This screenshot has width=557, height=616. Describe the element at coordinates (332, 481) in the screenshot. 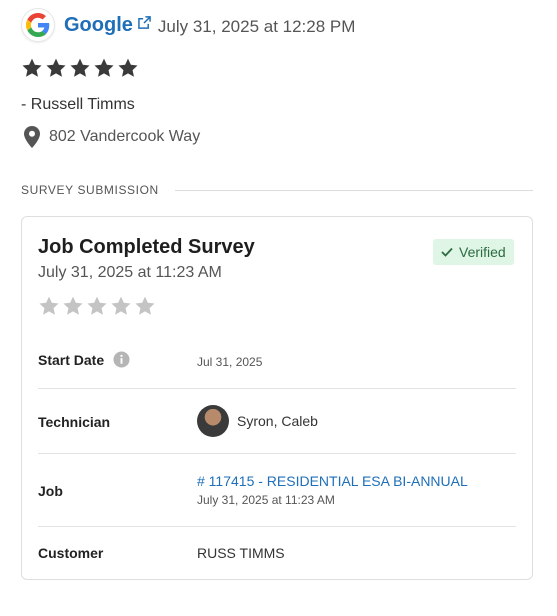

I see `job-link: # 117415 - RESIDENTIAL ESA BI-ANNUAL` at that location.